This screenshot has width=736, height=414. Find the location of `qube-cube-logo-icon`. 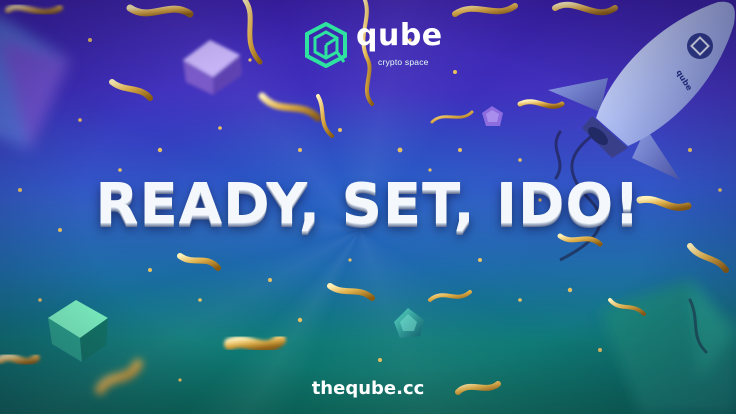

qube-cube-logo-icon is located at coordinates (326, 45).